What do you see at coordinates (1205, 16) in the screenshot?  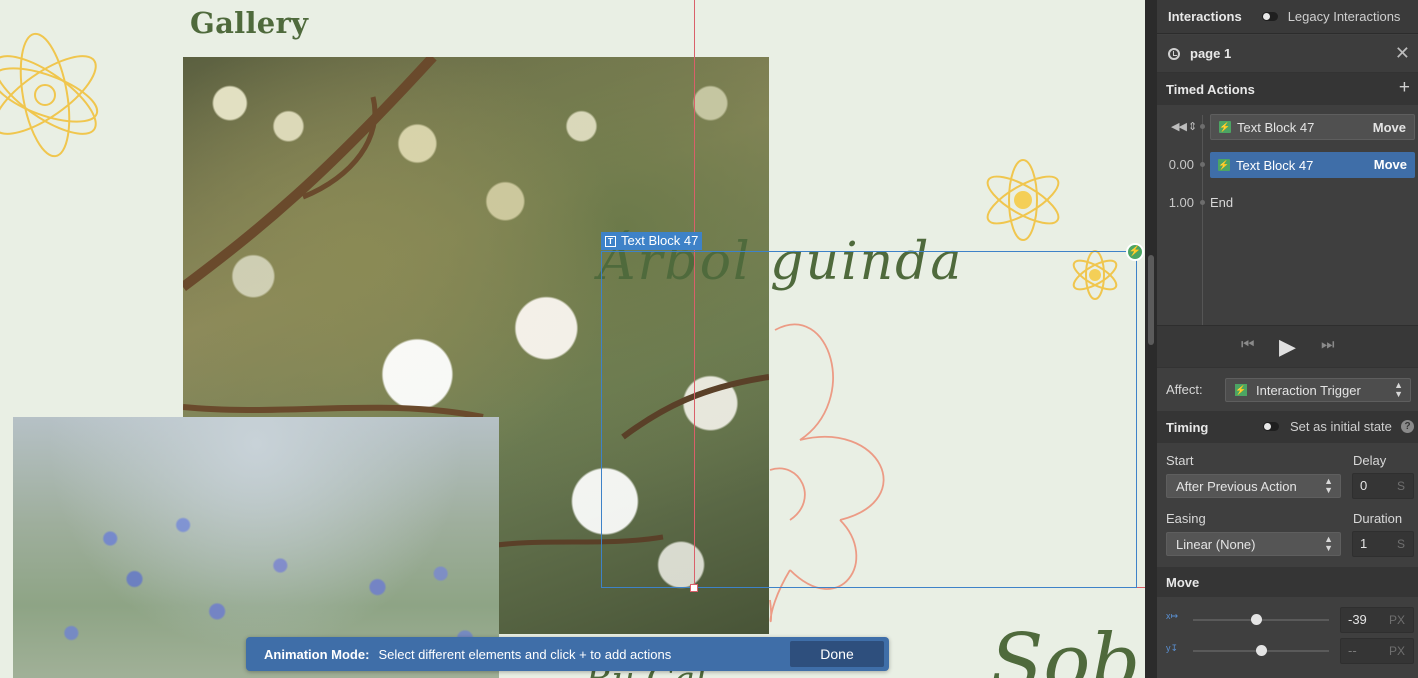 I see `tab-interactions: Interactions` at bounding box center [1205, 16].